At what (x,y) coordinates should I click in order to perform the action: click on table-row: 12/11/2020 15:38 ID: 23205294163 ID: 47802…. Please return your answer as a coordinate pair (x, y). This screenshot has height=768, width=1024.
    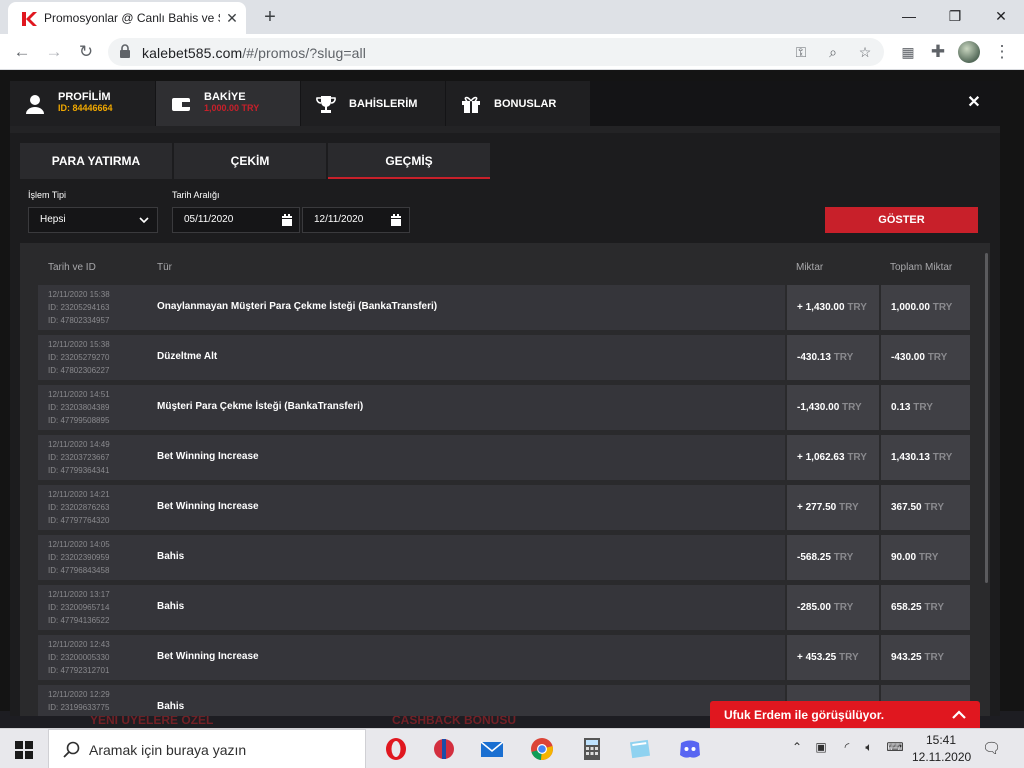
    Looking at the image, I should click on (504, 307).